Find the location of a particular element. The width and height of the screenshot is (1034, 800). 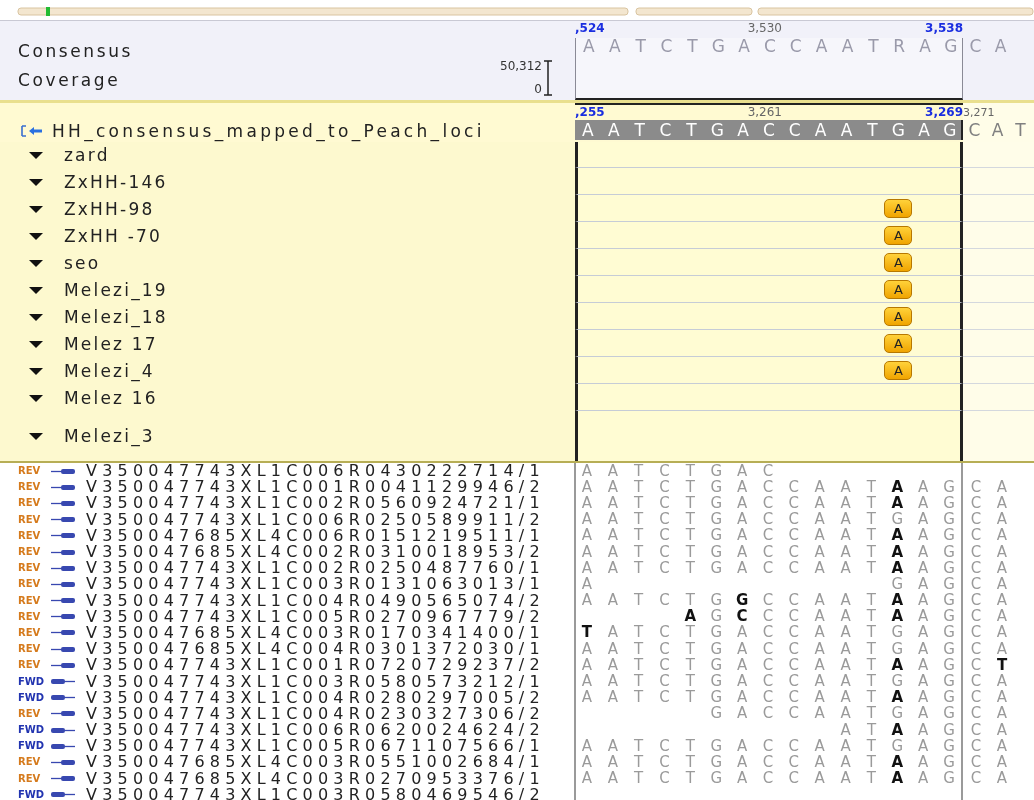

sample-name: zard is located at coordinates (87, 155).